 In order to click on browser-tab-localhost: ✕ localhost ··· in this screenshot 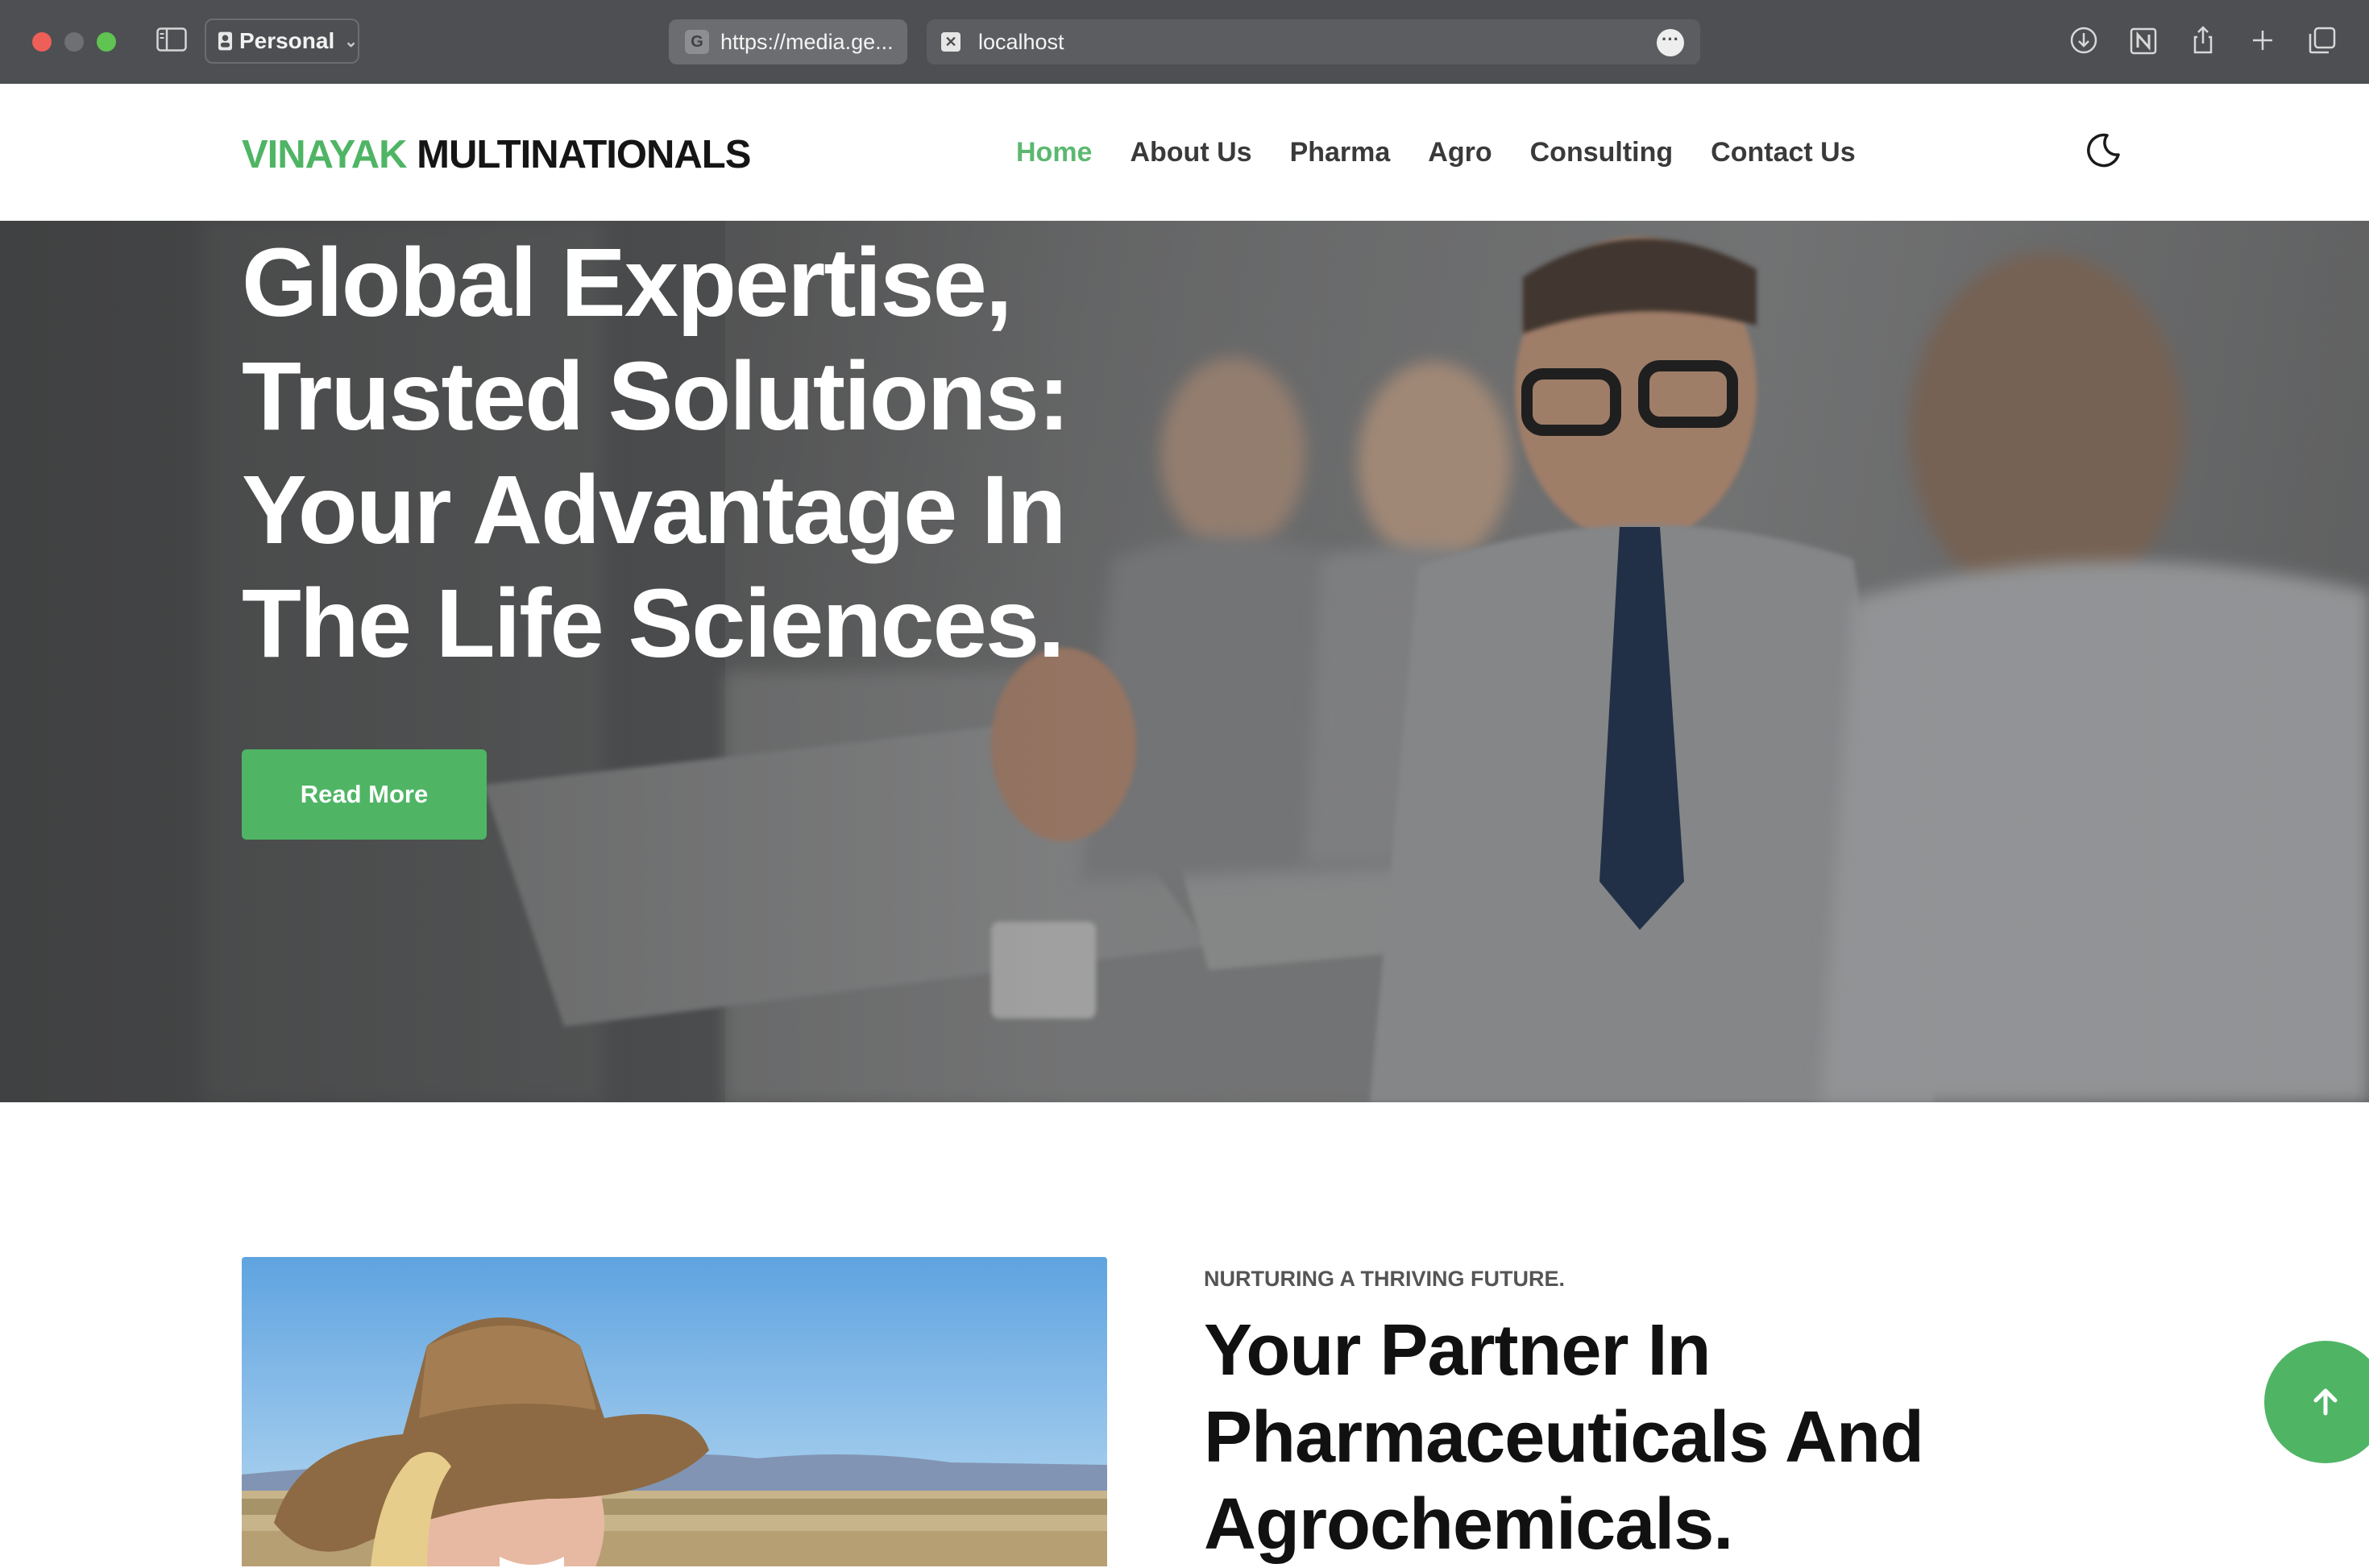, I will do `click(1313, 41)`.